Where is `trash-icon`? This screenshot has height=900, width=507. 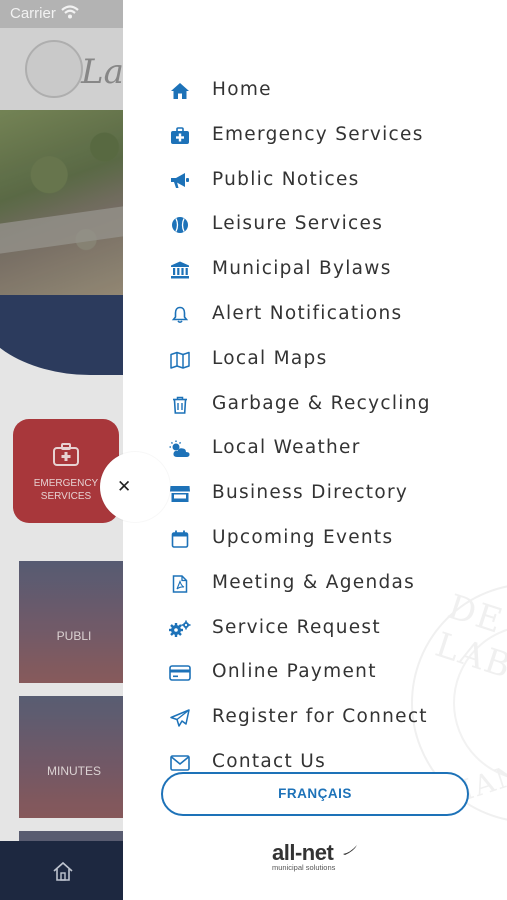 trash-icon is located at coordinates (180, 405).